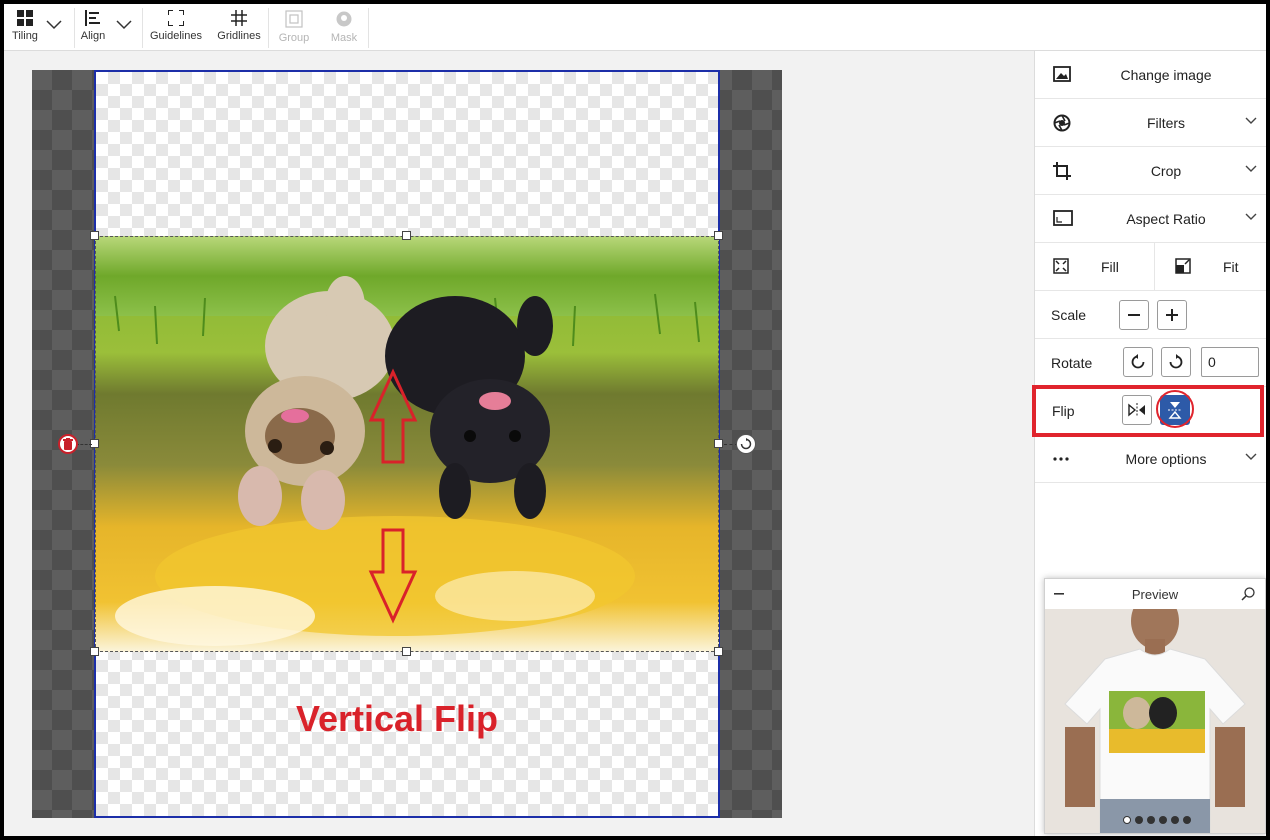 The height and width of the screenshot is (840, 1270). I want to click on preview-title: Preview, so click(1155, 594).